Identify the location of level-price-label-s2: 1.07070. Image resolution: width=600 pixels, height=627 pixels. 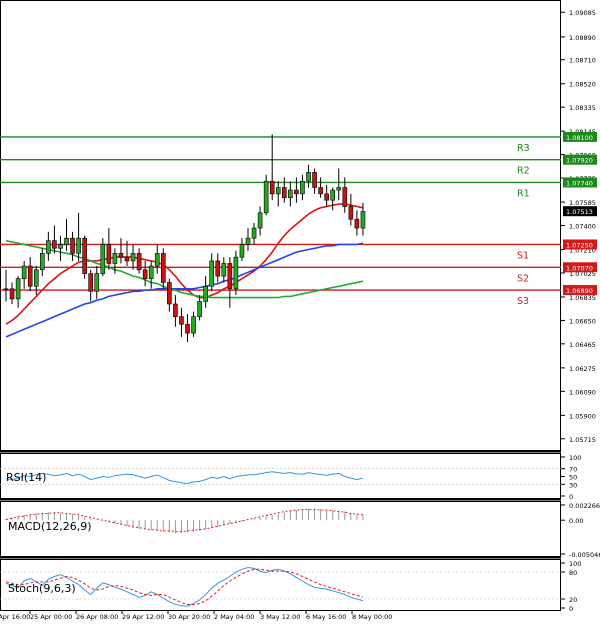
(579, 268).